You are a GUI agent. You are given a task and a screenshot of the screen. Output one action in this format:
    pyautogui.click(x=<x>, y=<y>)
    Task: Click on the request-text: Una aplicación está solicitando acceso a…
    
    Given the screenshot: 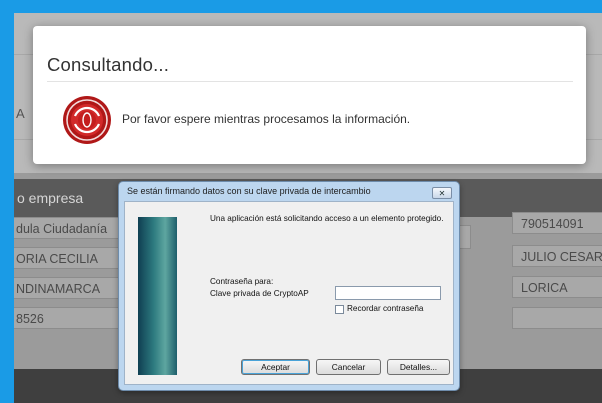 What is the action you would take?
    pyautogui.click(x=327, y=218)
    